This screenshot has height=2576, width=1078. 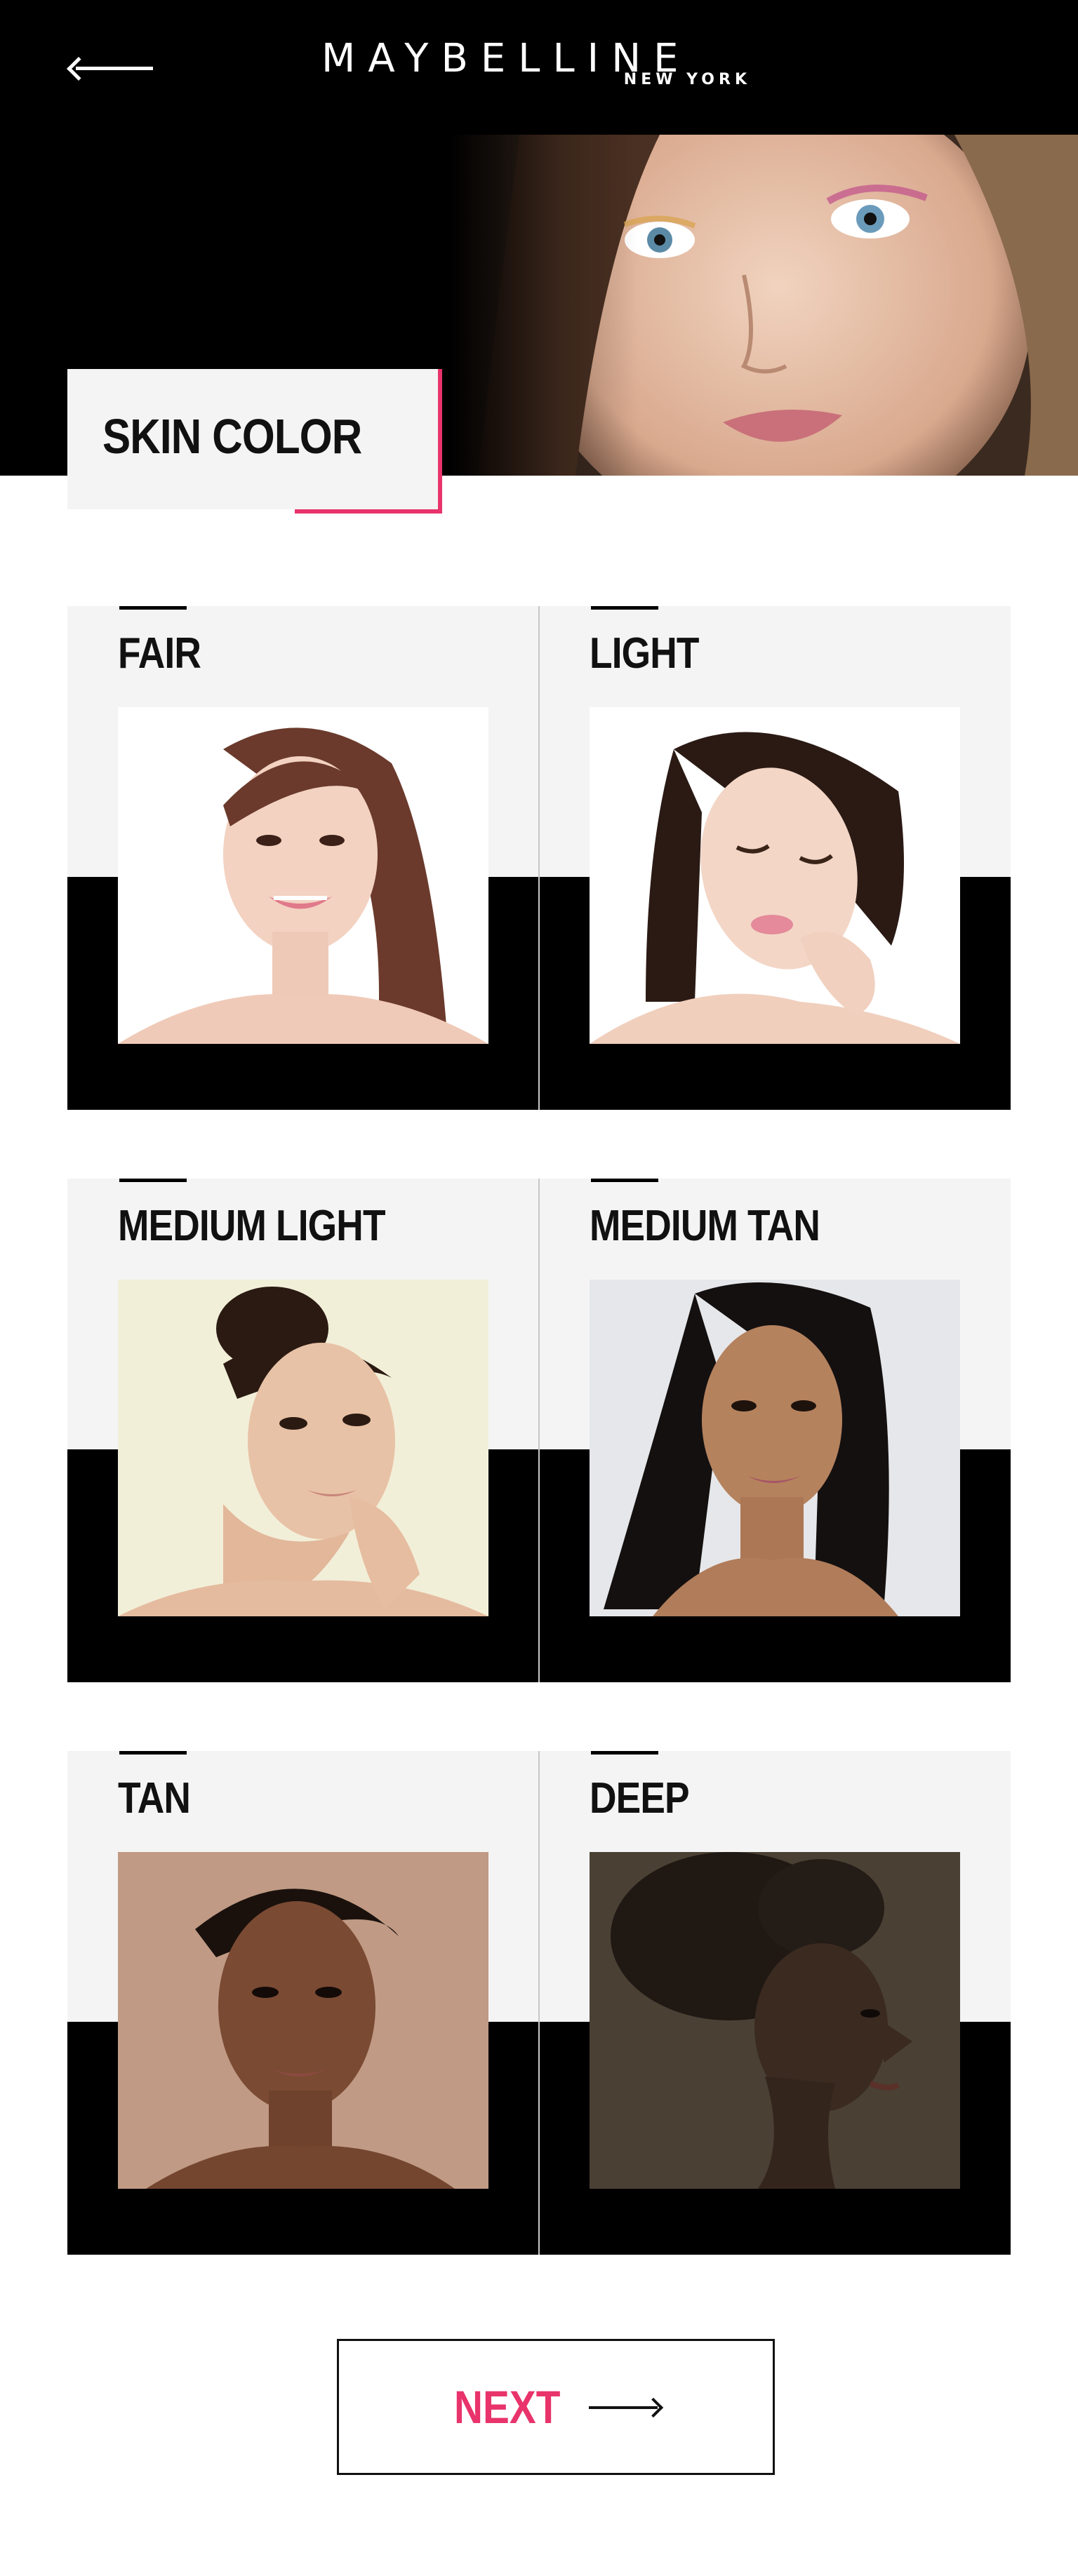 I want to click on brand-logo: MAYBELLINE NEW YORK, so click(x=539, y=64).